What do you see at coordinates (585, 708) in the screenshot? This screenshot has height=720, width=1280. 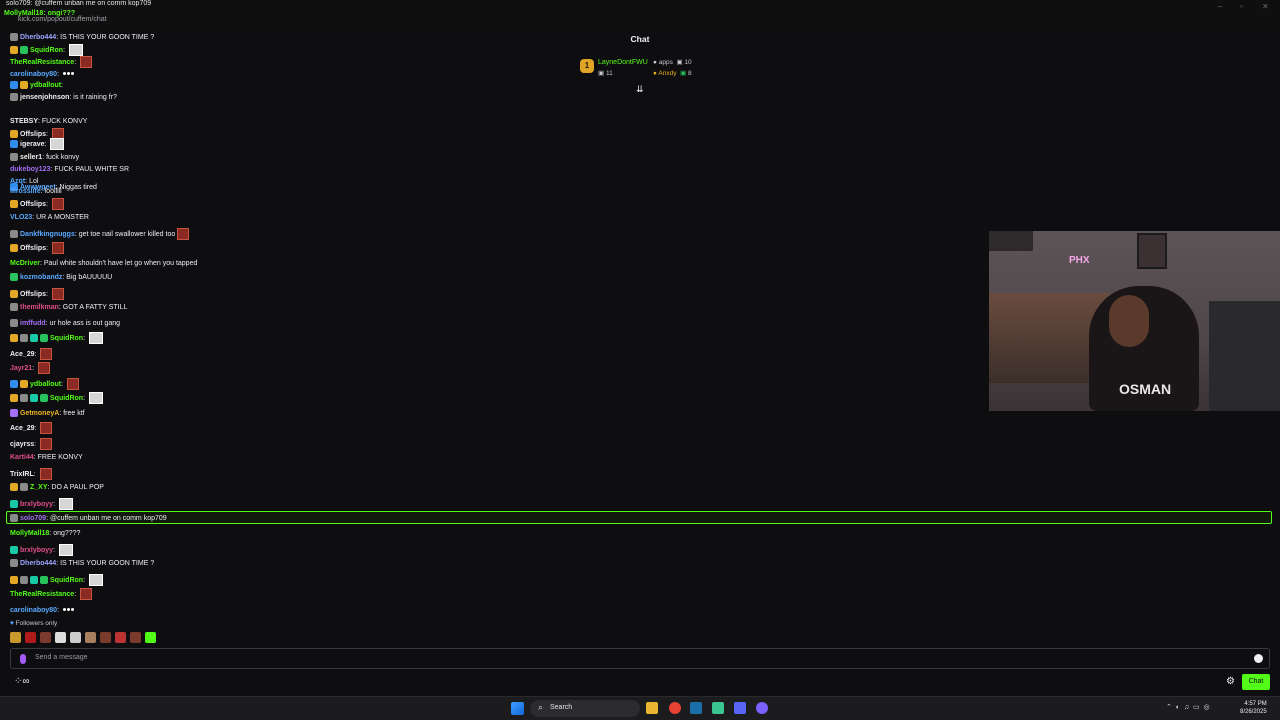 I see `taskbar-search: ⌕ Search` at bounding box center [585, 708].